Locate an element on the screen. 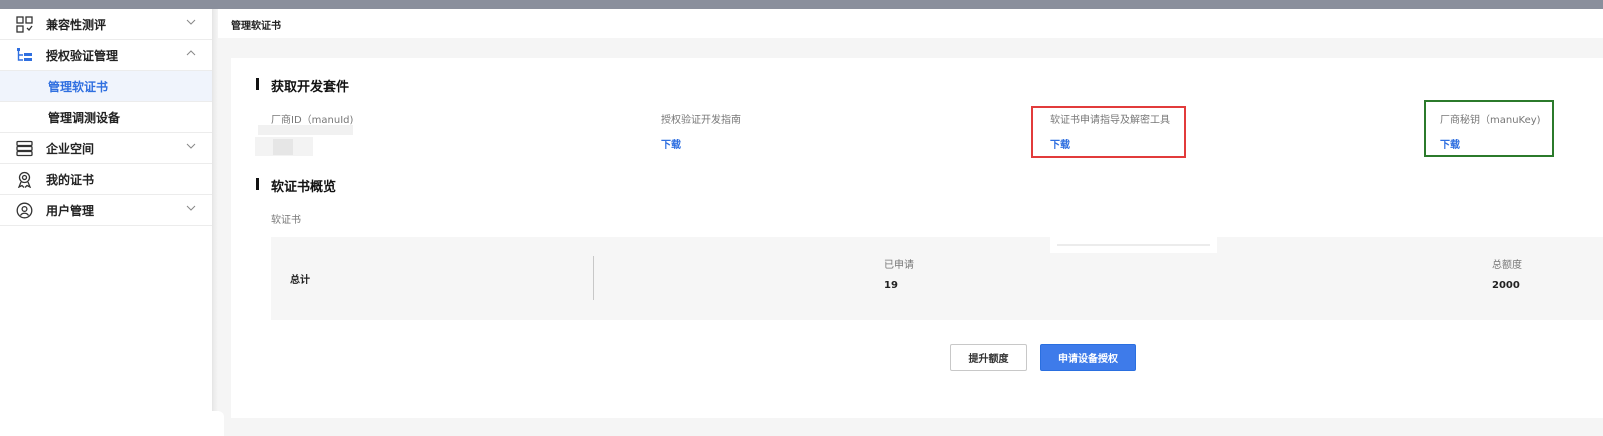 The width and height of the screenshot is (1603, 436). breadcrumb-current: 管理软证书 is located at coordinates (256, 26).